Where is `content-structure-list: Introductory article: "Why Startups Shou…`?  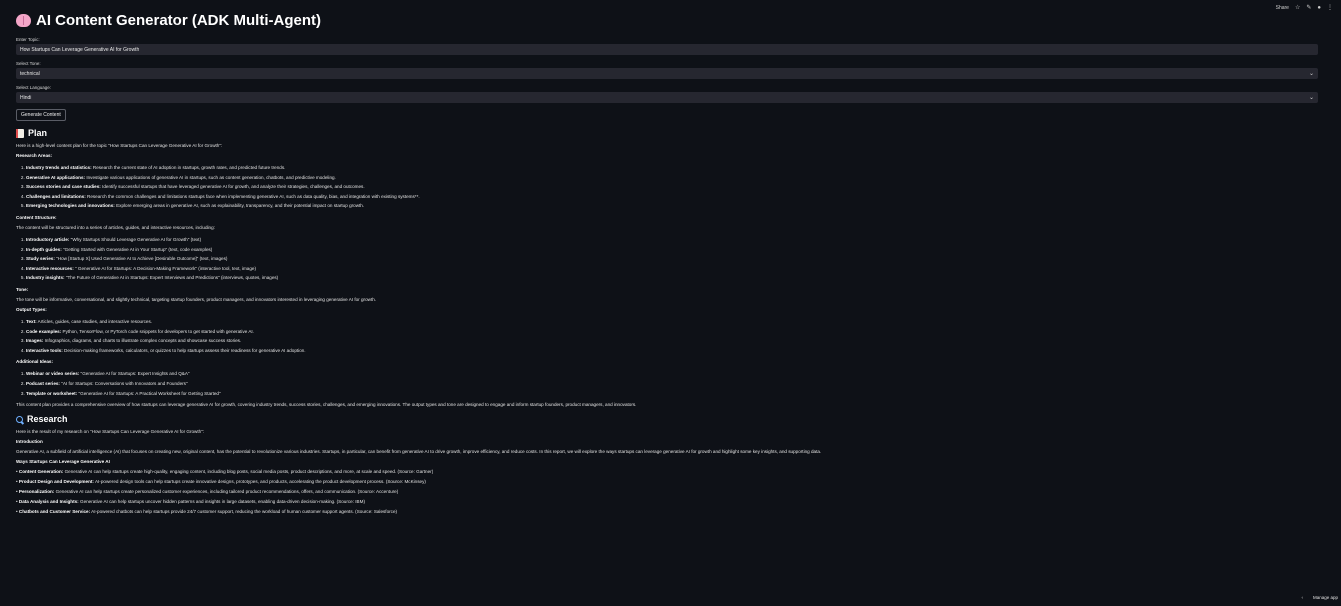
content-structure-list: Introductory article: "Why Startups Shou… is located at coordinates (667, 259).